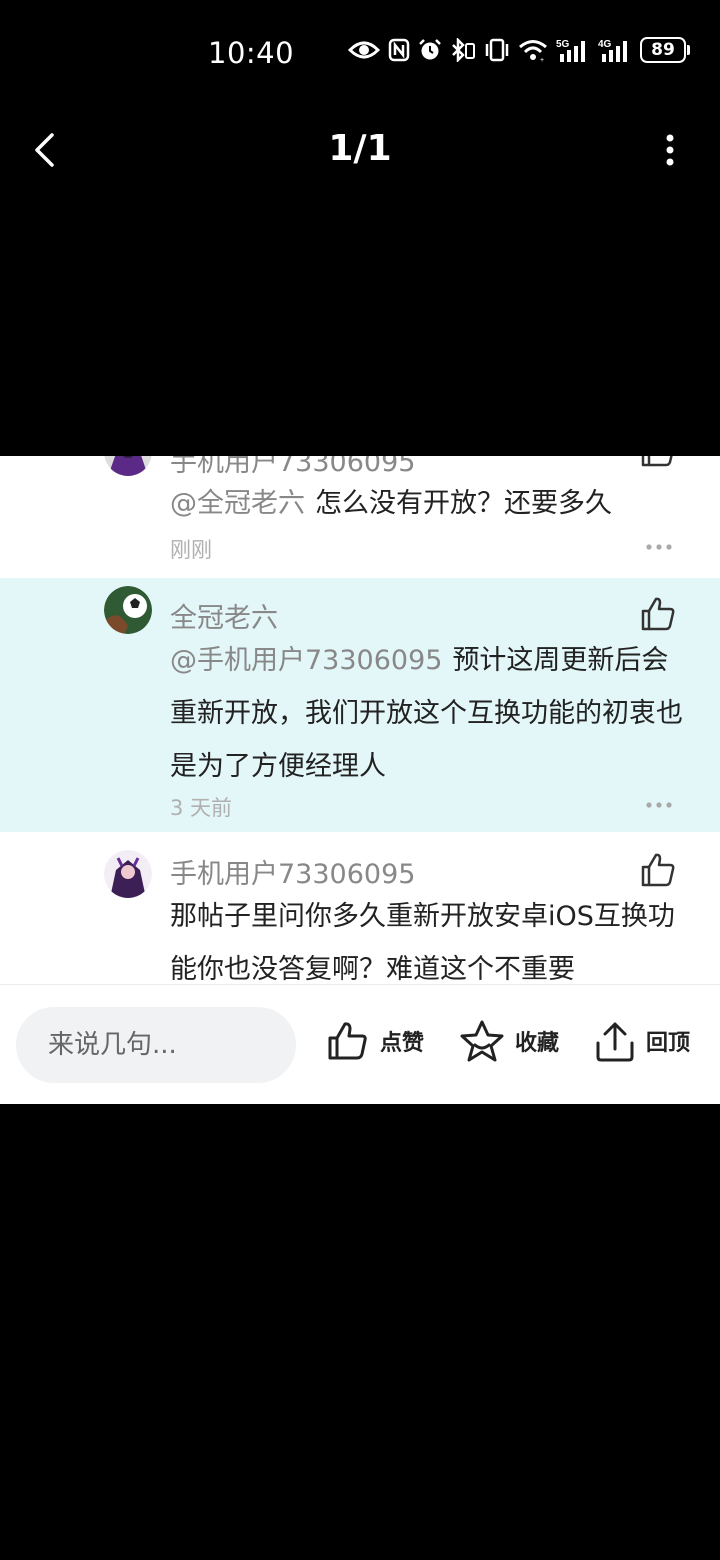 The image size is (720, 1560). Describe the element at coordinates (605, 44) in the screenshot. I see `svg-text: 4G` at that location.